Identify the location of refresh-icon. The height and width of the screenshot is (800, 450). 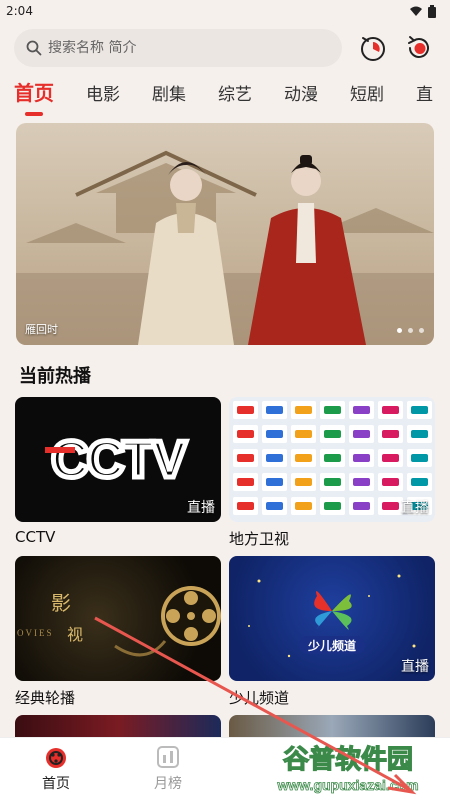
(418, 47).